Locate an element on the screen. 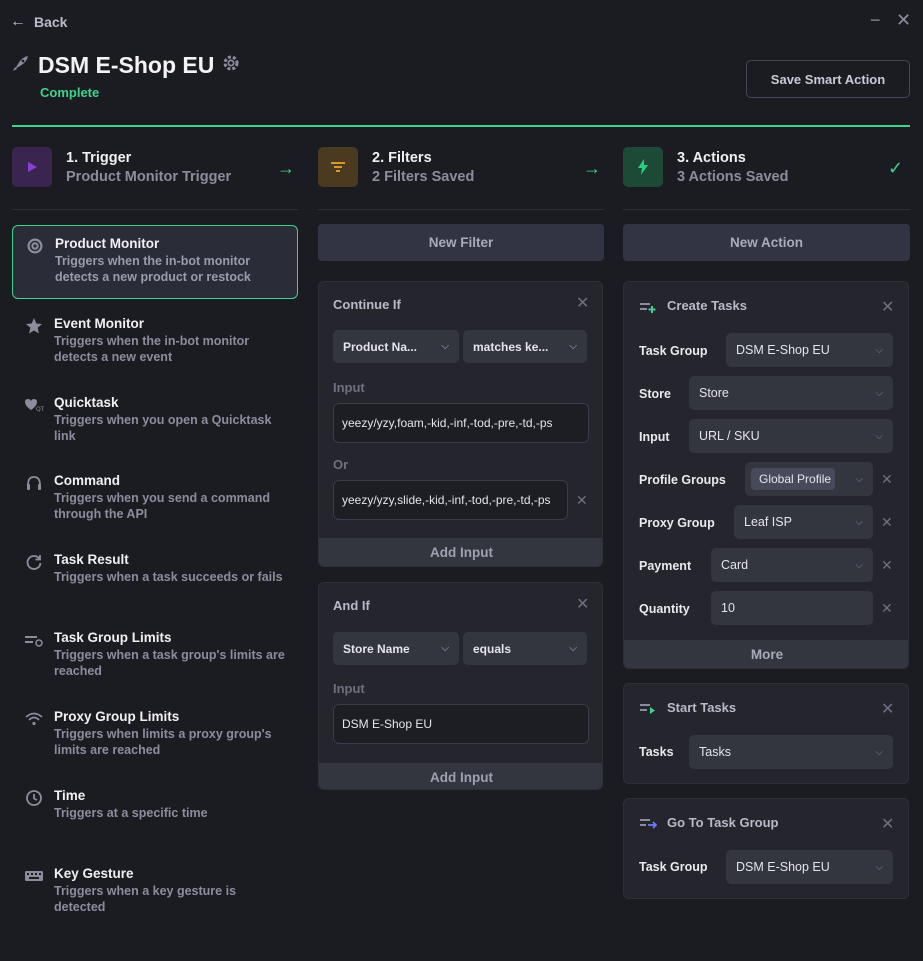 The image size is (923, 961). close-window-button: ✕ is located at coordinates (903, 20).